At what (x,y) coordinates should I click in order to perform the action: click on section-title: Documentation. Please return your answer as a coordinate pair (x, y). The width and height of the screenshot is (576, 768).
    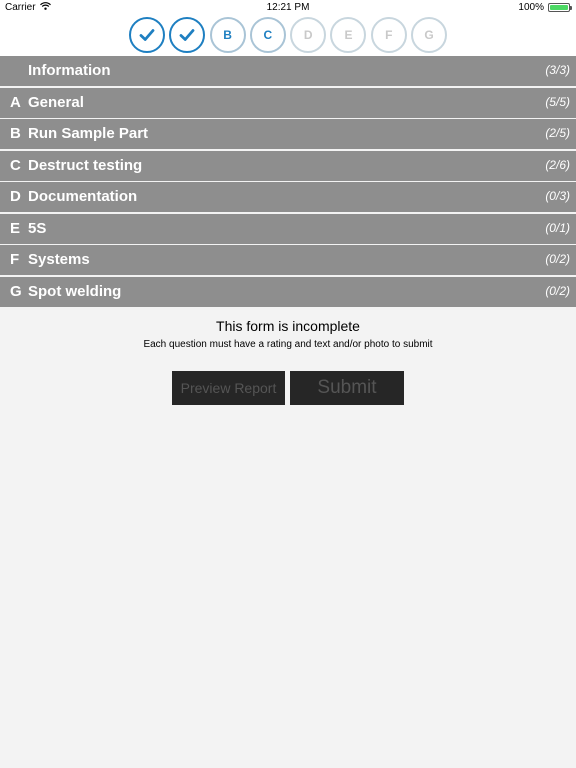
    Looking at the image, I should click on (83, 196).